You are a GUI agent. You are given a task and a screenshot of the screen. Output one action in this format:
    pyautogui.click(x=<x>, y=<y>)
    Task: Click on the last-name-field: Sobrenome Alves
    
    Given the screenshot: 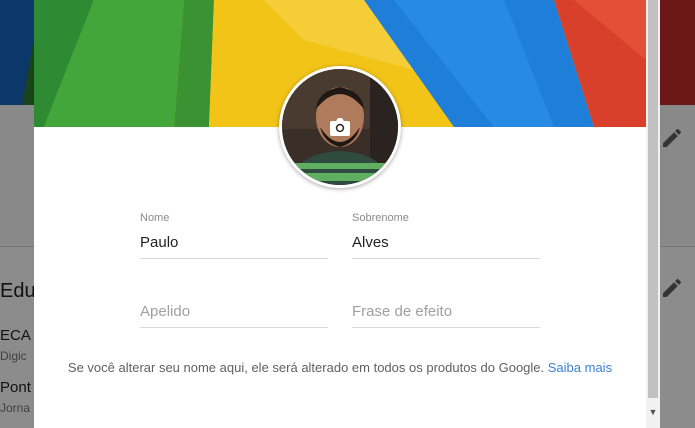 What is the action you would take?
    pyautogui.click(x=446, y=235)
    